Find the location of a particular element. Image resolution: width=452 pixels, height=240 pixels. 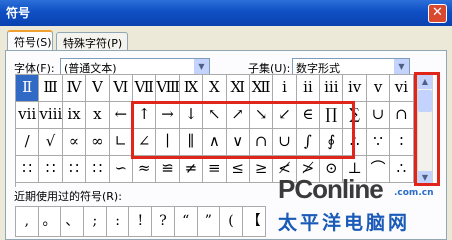

symbol-cell: ⅲ is located at coordinates (332, 88).